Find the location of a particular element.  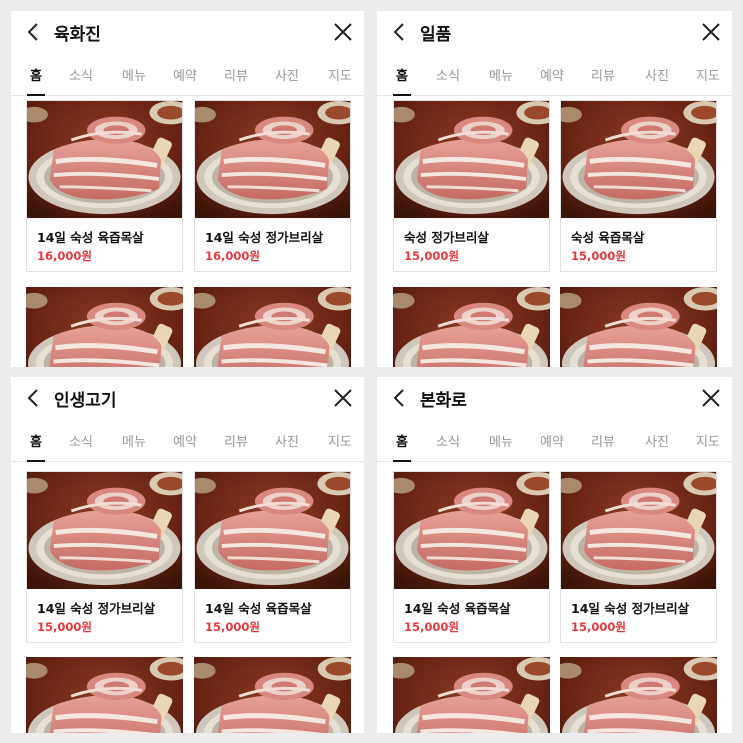

page-title: 일품 is located at coordinates (436, 35).